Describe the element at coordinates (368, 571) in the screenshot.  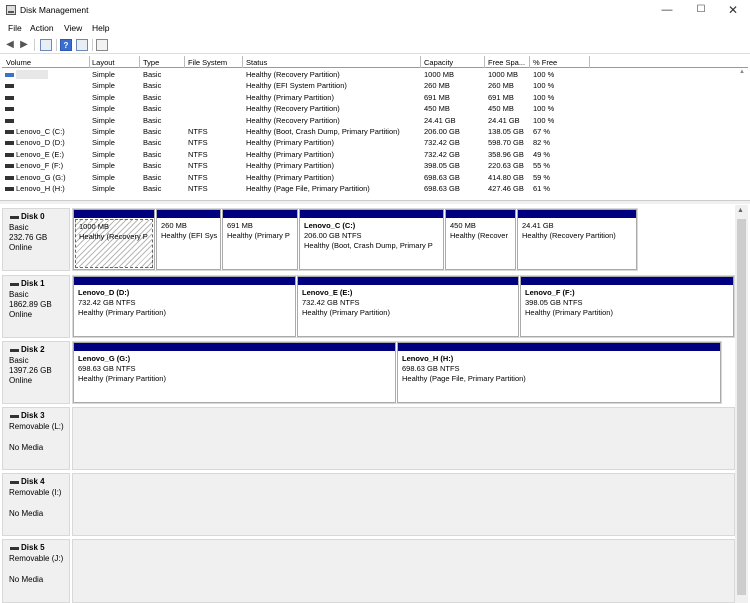
I see `disk-row-5: Disk 5 Removable (J:) No Media` at that location.